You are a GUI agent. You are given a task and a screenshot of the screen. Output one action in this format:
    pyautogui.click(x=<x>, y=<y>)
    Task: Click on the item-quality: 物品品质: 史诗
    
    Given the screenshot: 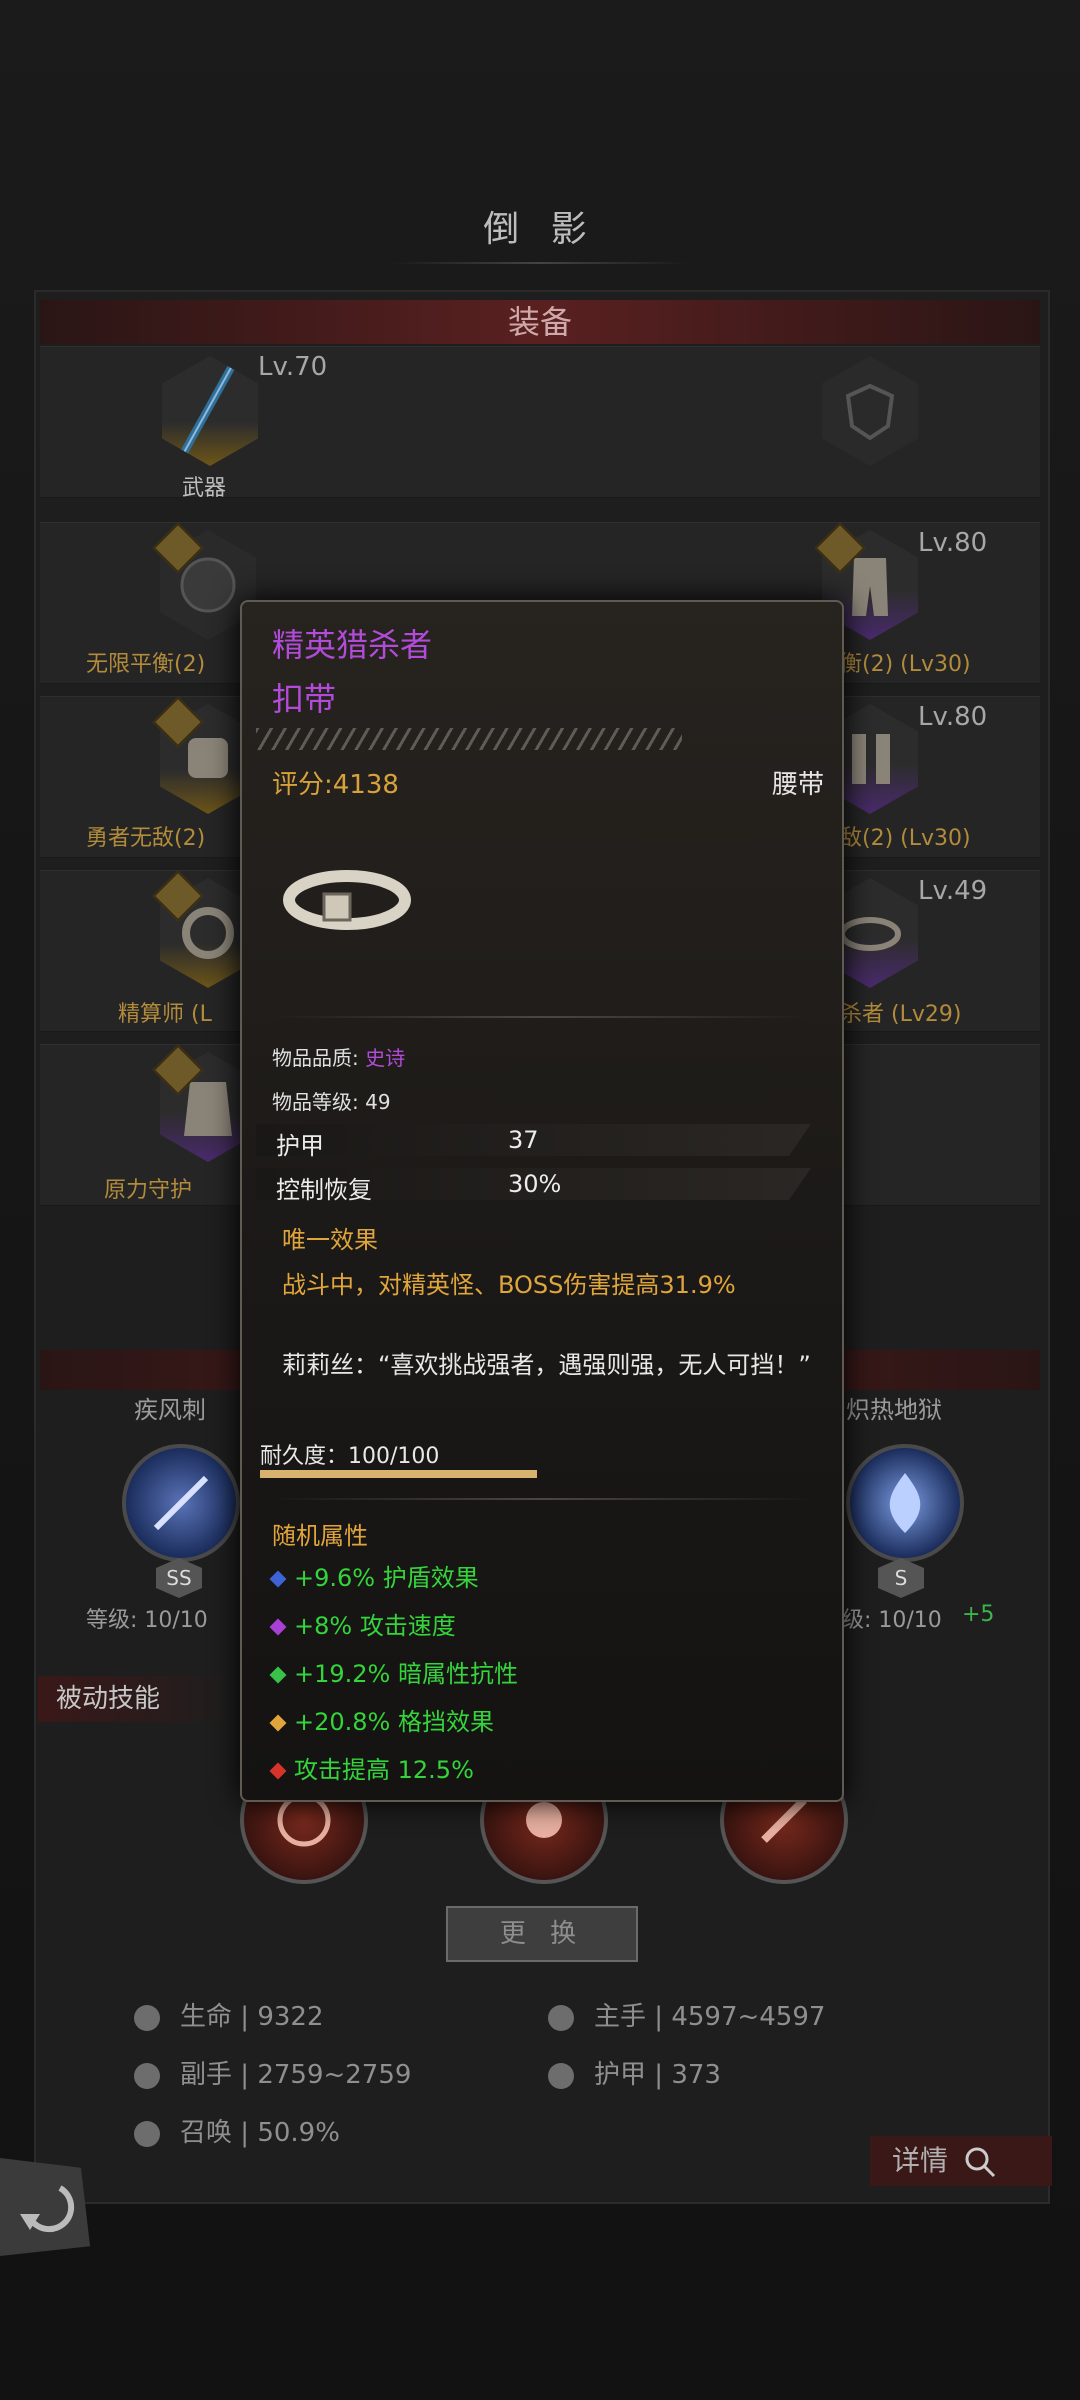 What is the action you would take?
    pyautogui.click(x=339, y=1058)
    